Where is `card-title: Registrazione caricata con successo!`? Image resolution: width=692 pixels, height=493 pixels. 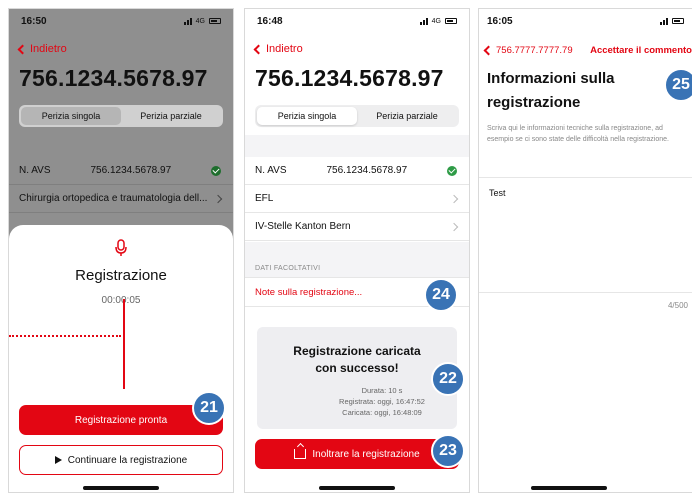
card-title: Registrazione caricata con successo! is located at coordinates (357, 360).